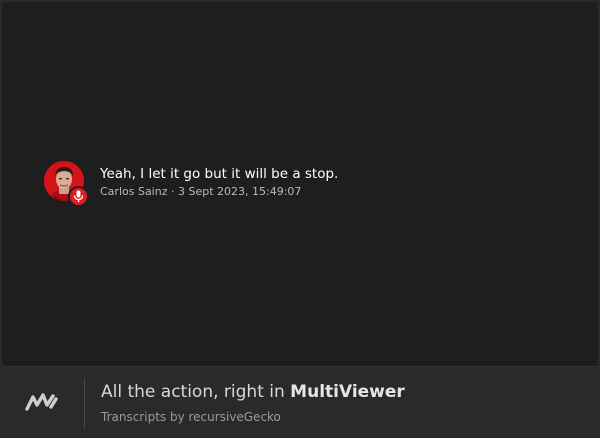 The image size is (600, 438). I want to click on tagline-brand: MultiViewer, so click(347, 392).